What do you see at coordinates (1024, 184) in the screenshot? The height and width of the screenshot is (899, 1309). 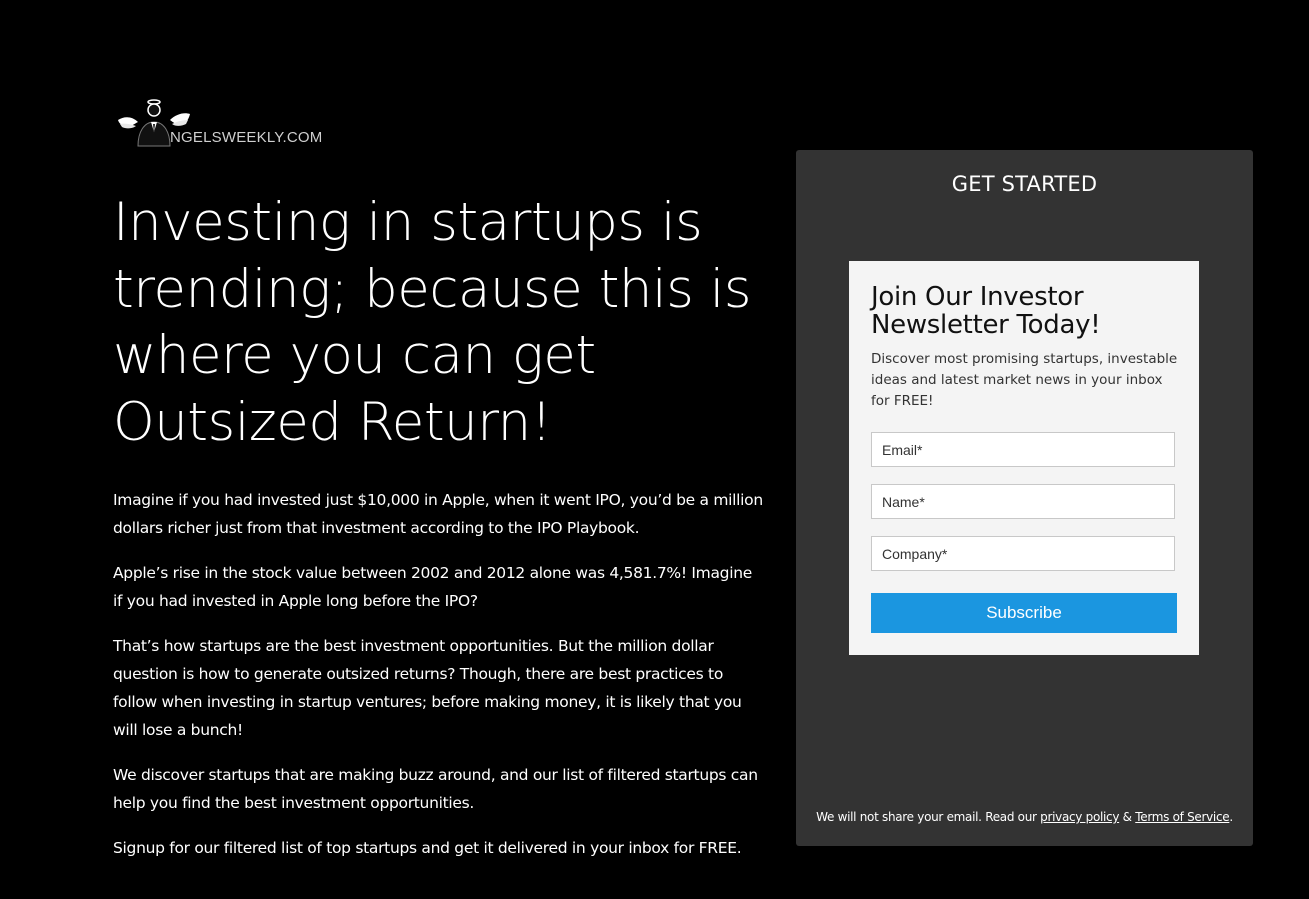 I see `panel-title: GET STARTED` at bounding box center [1024, 184].